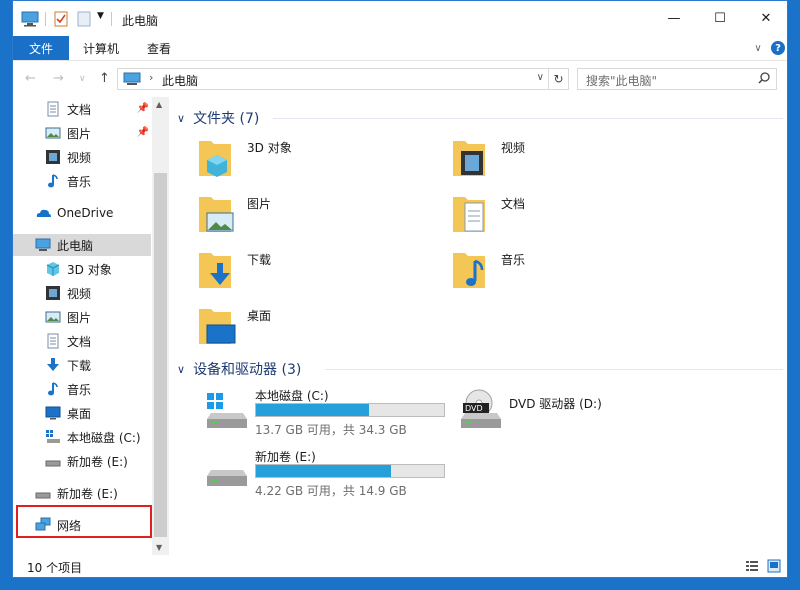 The height and width of the screenshot is (590, 800). Describe the element at coordinates (41, 48) in the screenshot. I see `tab-file: 文件` at that location.